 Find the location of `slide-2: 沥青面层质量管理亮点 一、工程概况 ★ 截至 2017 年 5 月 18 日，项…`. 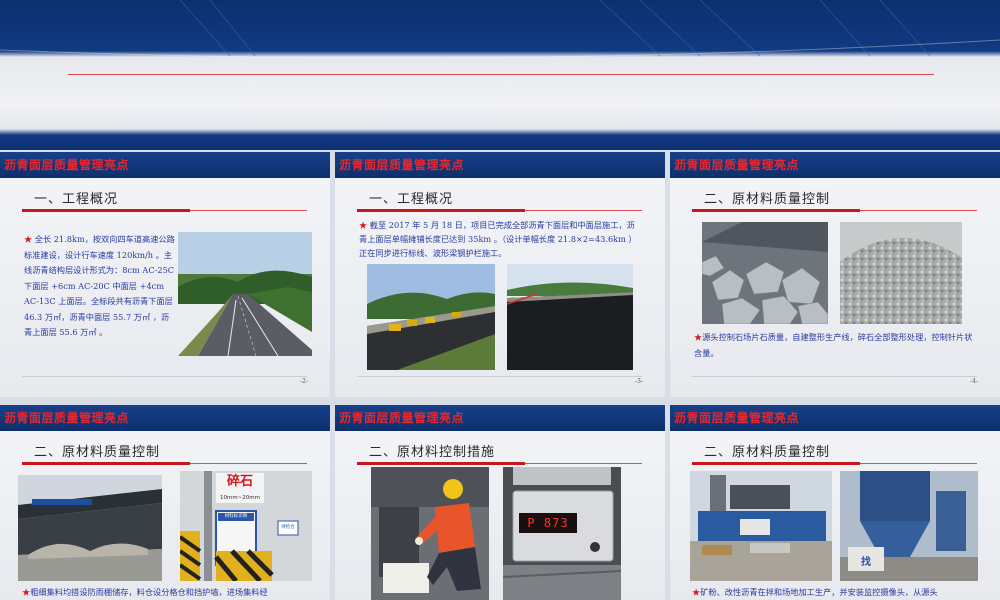

slide-2: 沥青面层质量管理亮点 一、工程概况 ★ 截至 2017 年 5 月 18 日，项… is located at coordinates (500, 274).